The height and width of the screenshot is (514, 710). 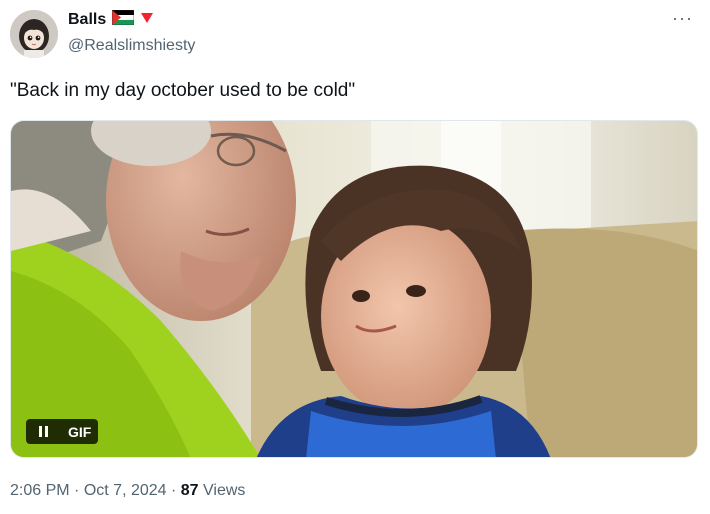 I want to click on views-count: 87, so click(x=189, y=490).